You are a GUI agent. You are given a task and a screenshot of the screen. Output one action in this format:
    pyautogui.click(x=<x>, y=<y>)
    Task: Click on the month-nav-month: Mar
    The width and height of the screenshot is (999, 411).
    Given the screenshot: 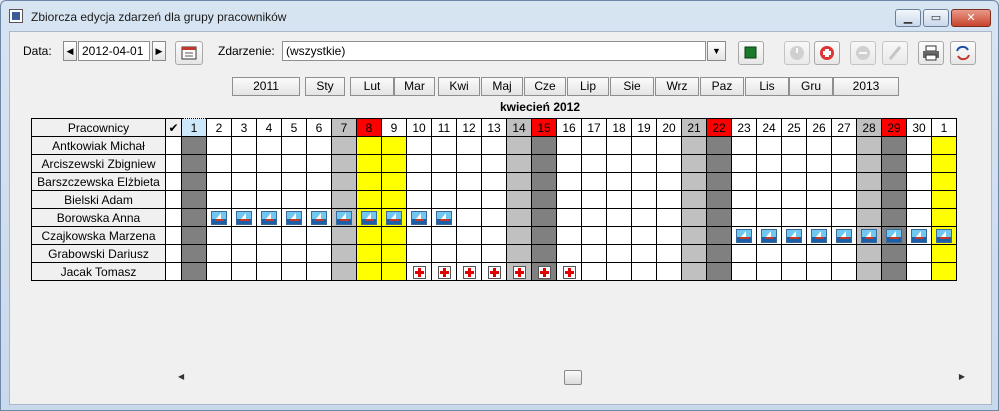 What is the action you would take?
    pyautogui.click(x=414, y=86)
    